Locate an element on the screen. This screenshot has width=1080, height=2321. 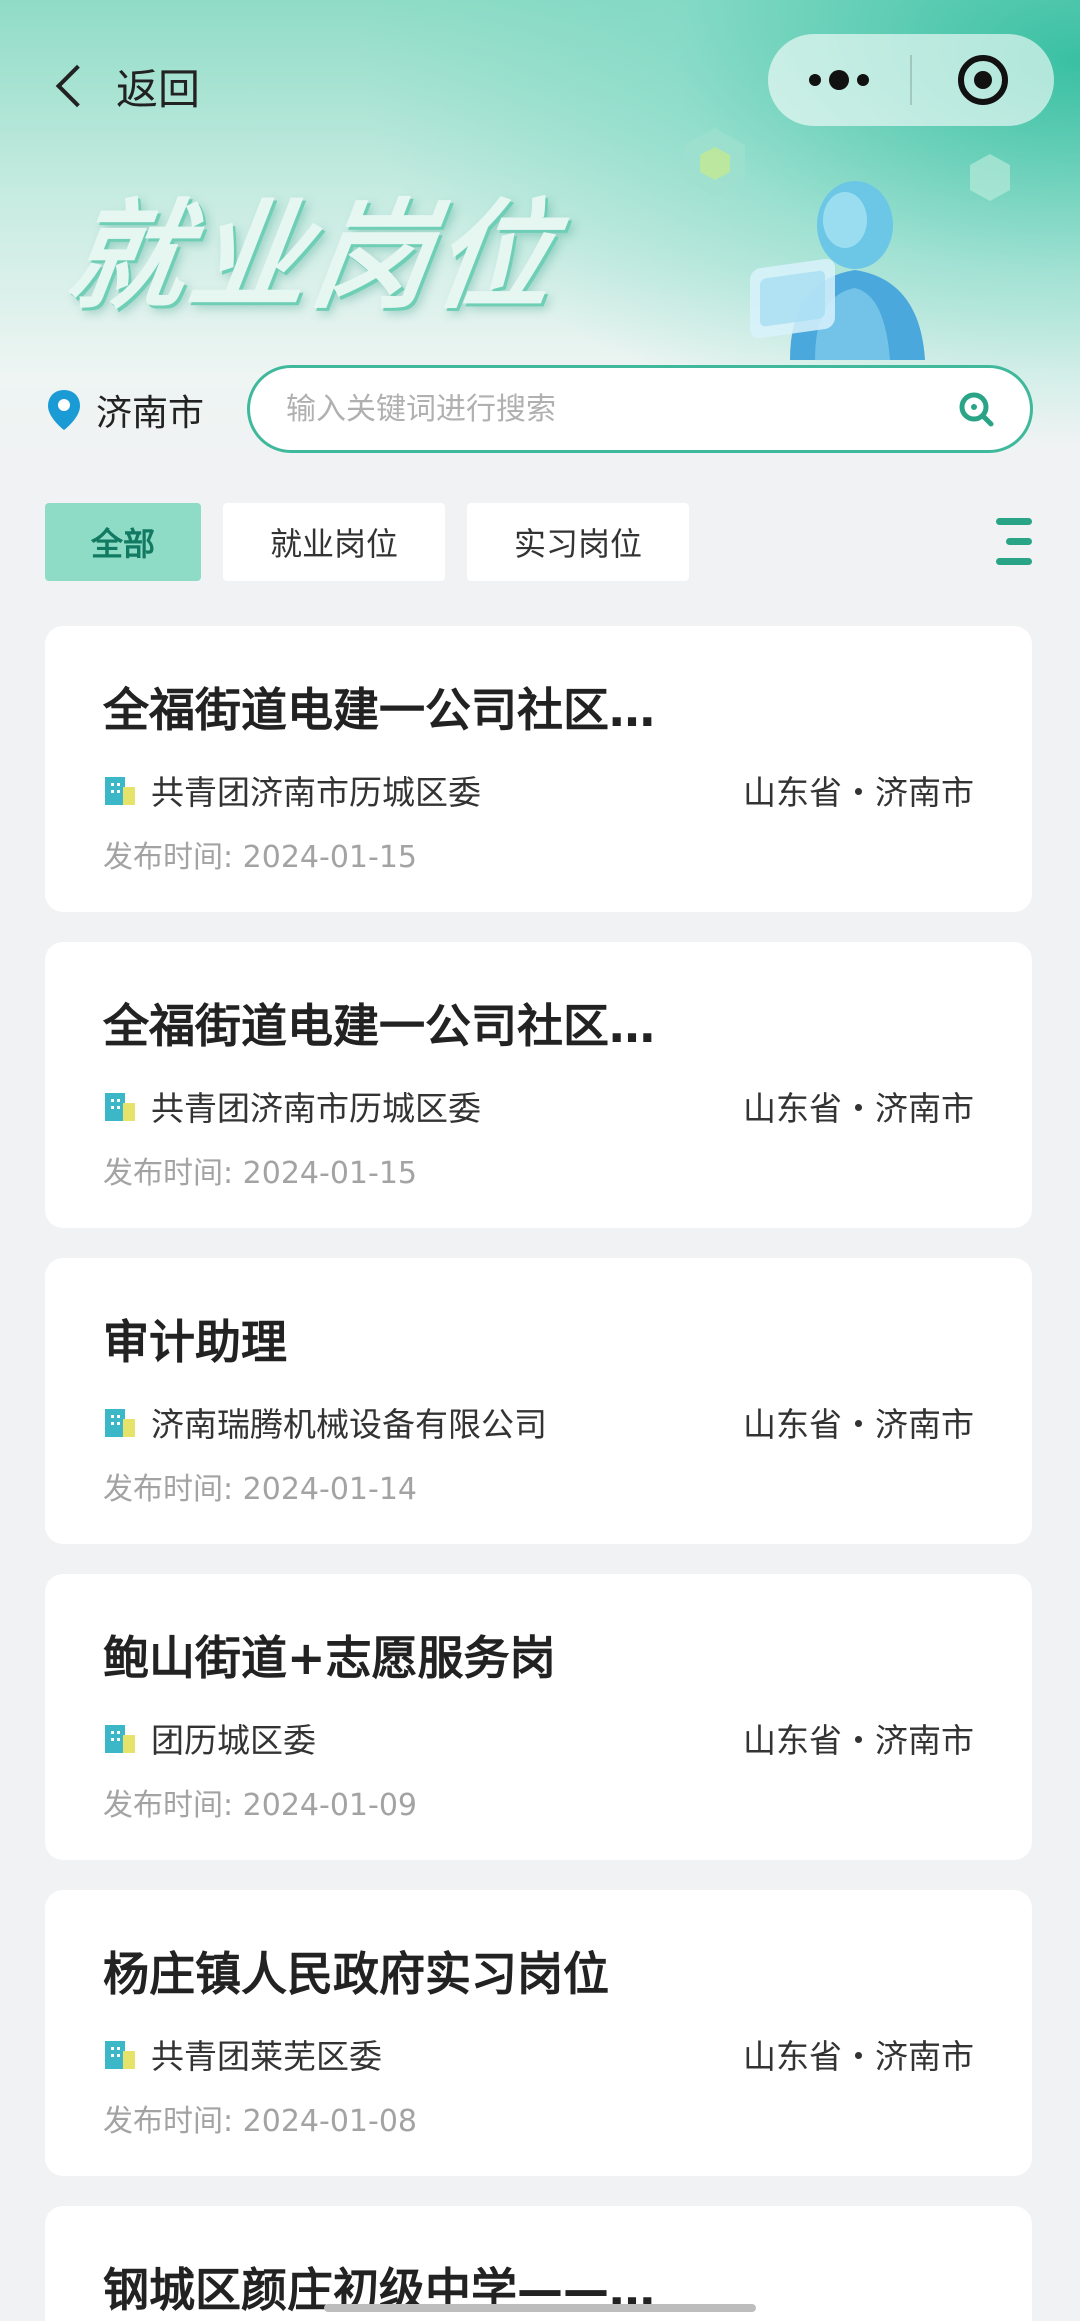
job-organization: 共青团莱芜区委 is located at coordinates (242, 2054).